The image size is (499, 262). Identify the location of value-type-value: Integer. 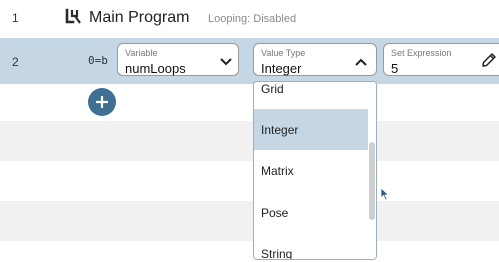
(281, 68).